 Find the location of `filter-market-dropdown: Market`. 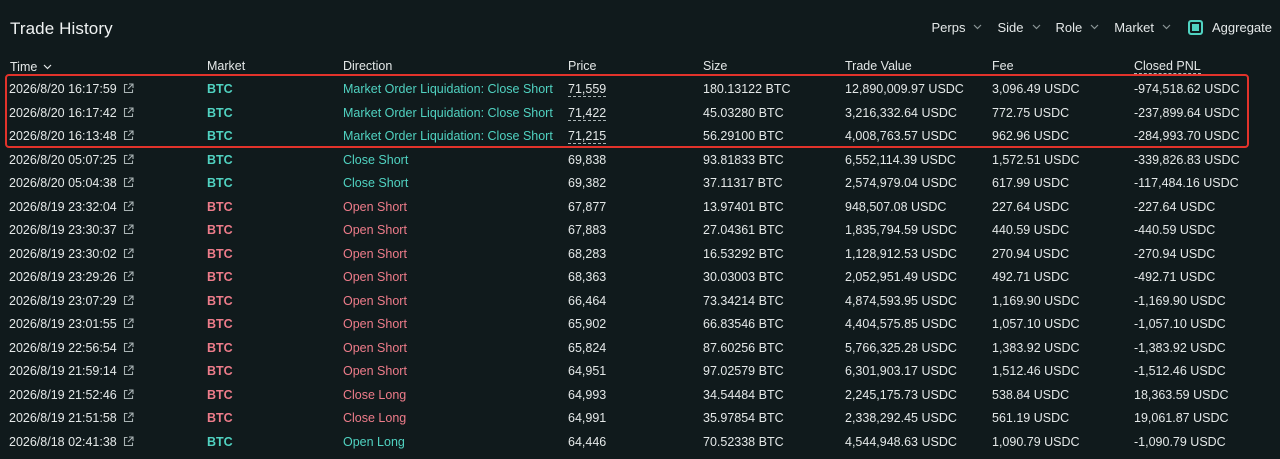

filter-market-dropdown: Market is located at coordinates (1142, 27).